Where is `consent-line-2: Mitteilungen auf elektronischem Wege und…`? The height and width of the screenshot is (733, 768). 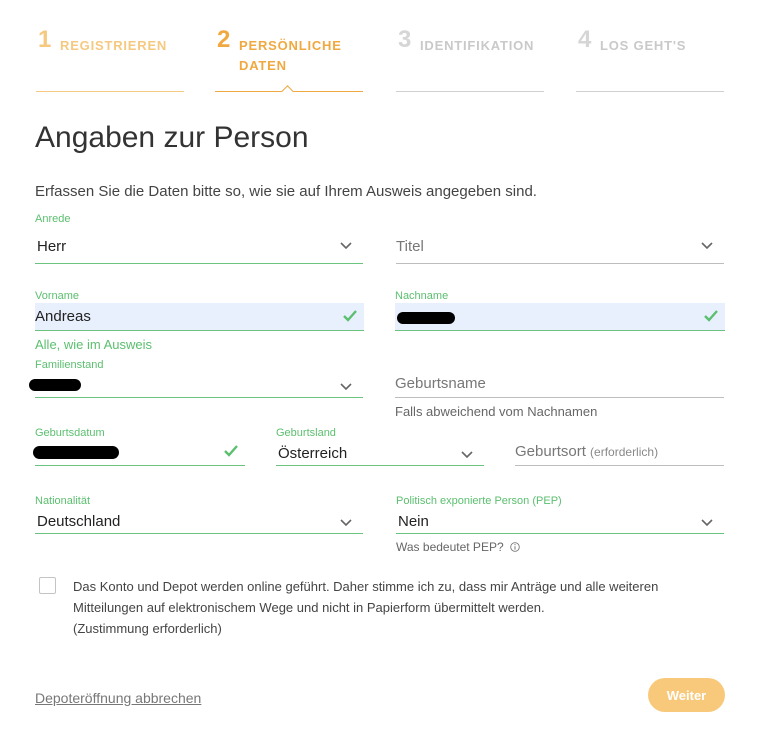
consent-line-2: Mitteilungen auf elektronischem Wege und… is located at coordinates (309, 607).